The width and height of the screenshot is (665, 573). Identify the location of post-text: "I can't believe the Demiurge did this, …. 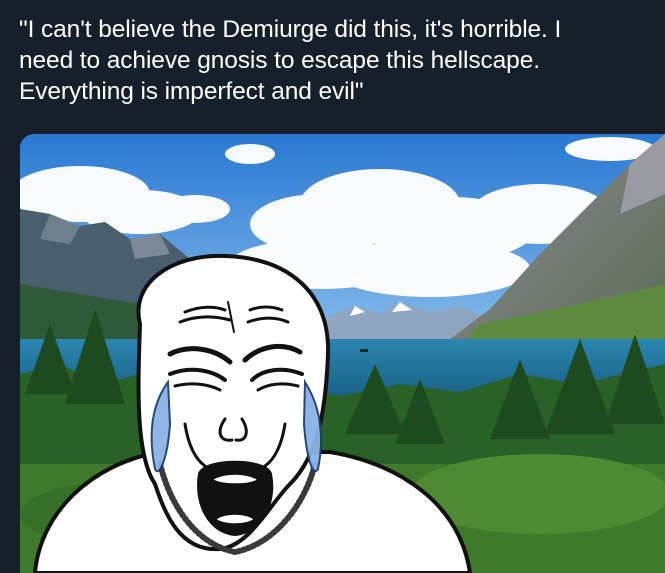
(290, 60).